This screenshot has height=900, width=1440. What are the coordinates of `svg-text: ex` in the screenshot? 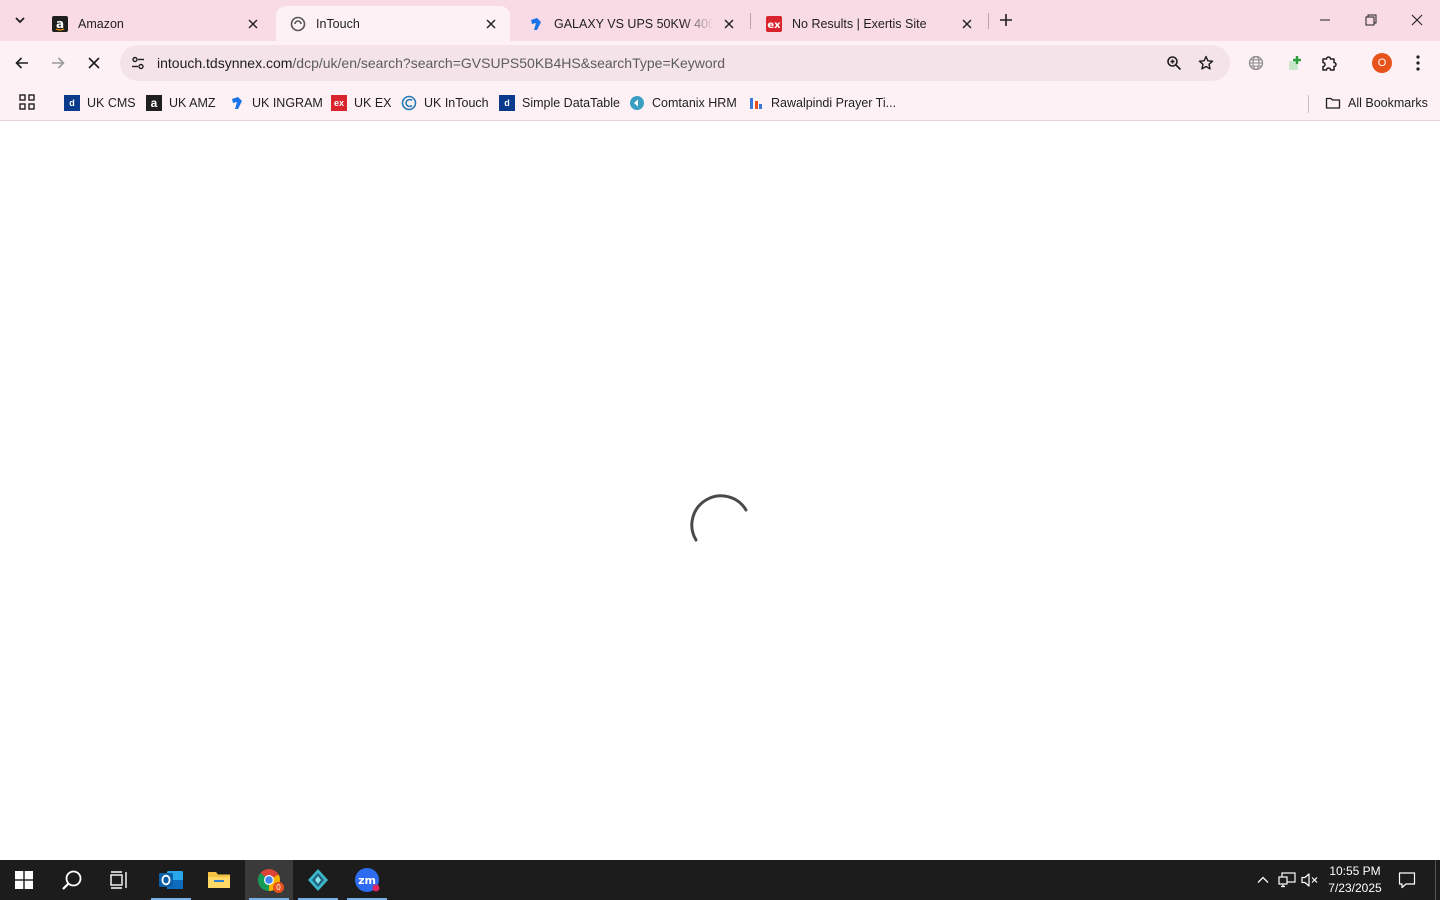 It's located at (774, 25).